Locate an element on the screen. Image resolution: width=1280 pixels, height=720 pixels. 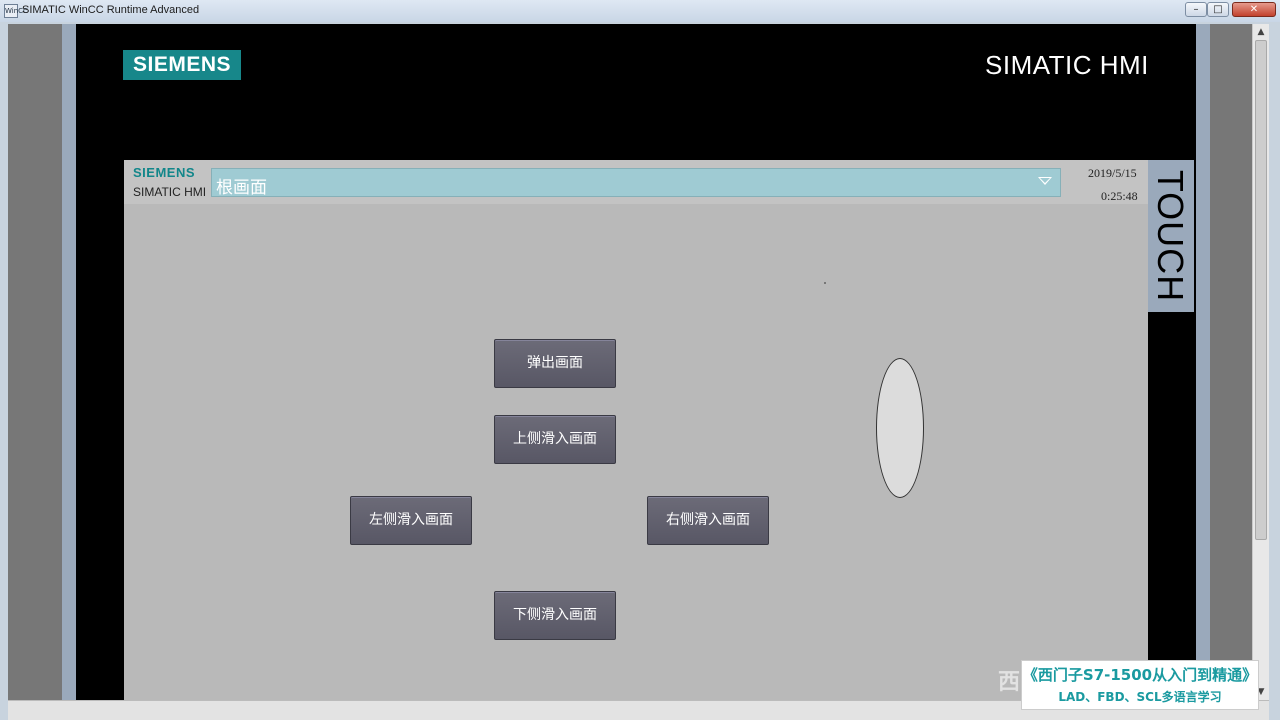
close-button: ✕ is located at coordinates (1254, 9).